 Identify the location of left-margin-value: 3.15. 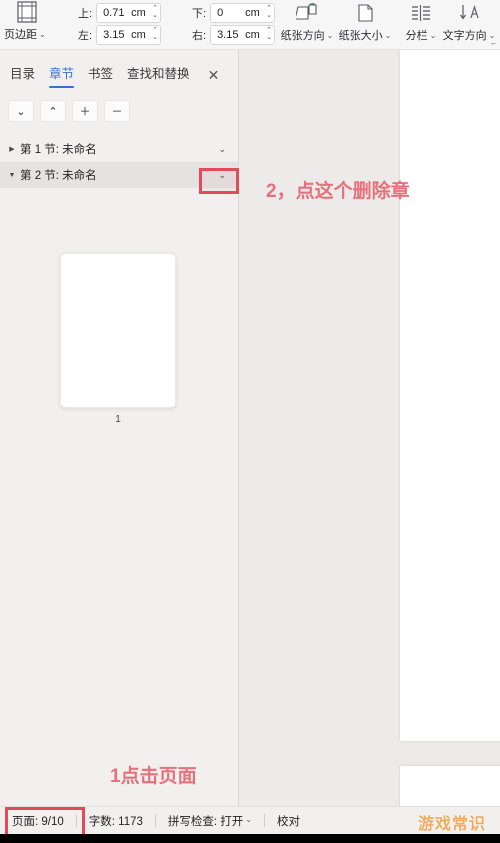
(114, 35).